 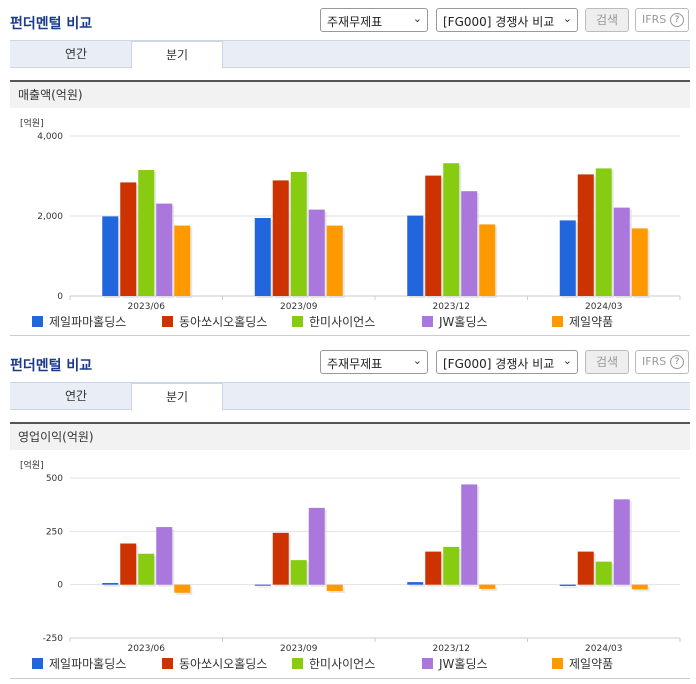 What do you see at coordinates (54, 532) in the screenshot?
I see `y-tick-label: 250` at bounding box center [54, 532].